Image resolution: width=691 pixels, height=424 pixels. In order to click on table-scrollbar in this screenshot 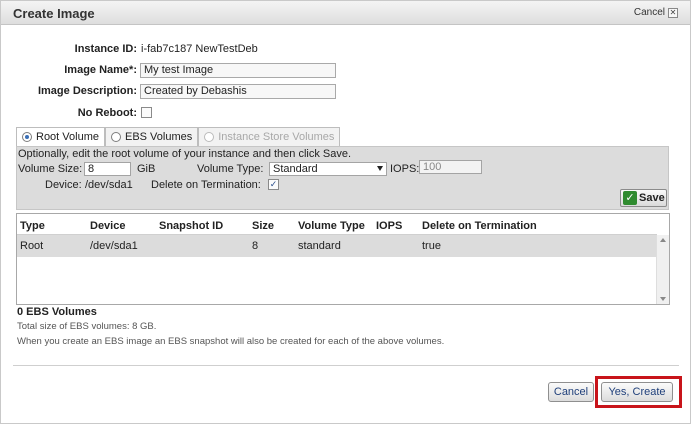, I will do `click(662, 269)`.